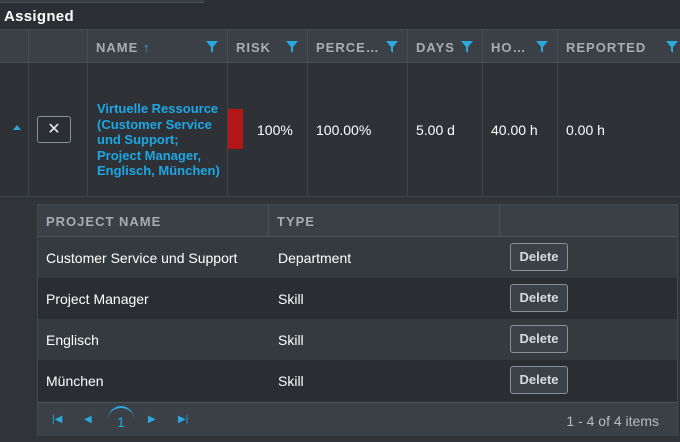 This screenshot has height=442, width=680. Describe the element at coordinates (54, 129) in the screenshot. I see `remove-button: ✕` at that location.